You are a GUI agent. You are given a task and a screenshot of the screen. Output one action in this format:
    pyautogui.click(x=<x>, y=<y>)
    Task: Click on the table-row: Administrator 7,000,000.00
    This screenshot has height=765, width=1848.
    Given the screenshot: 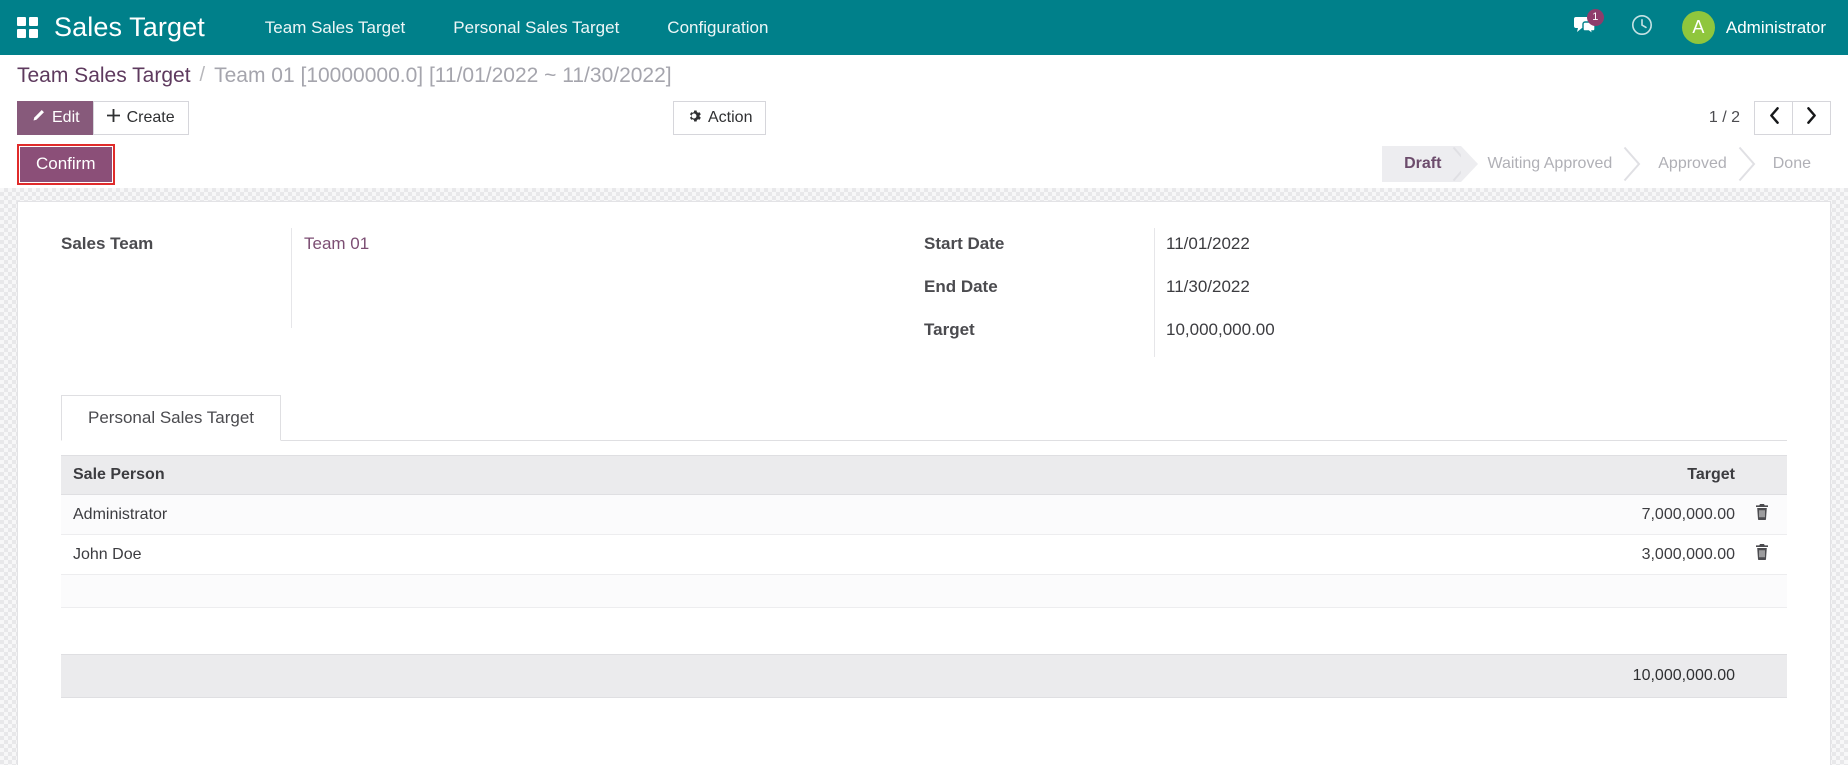 What is the action you would take?
    pyautogui.click(x=924, y=514)
    